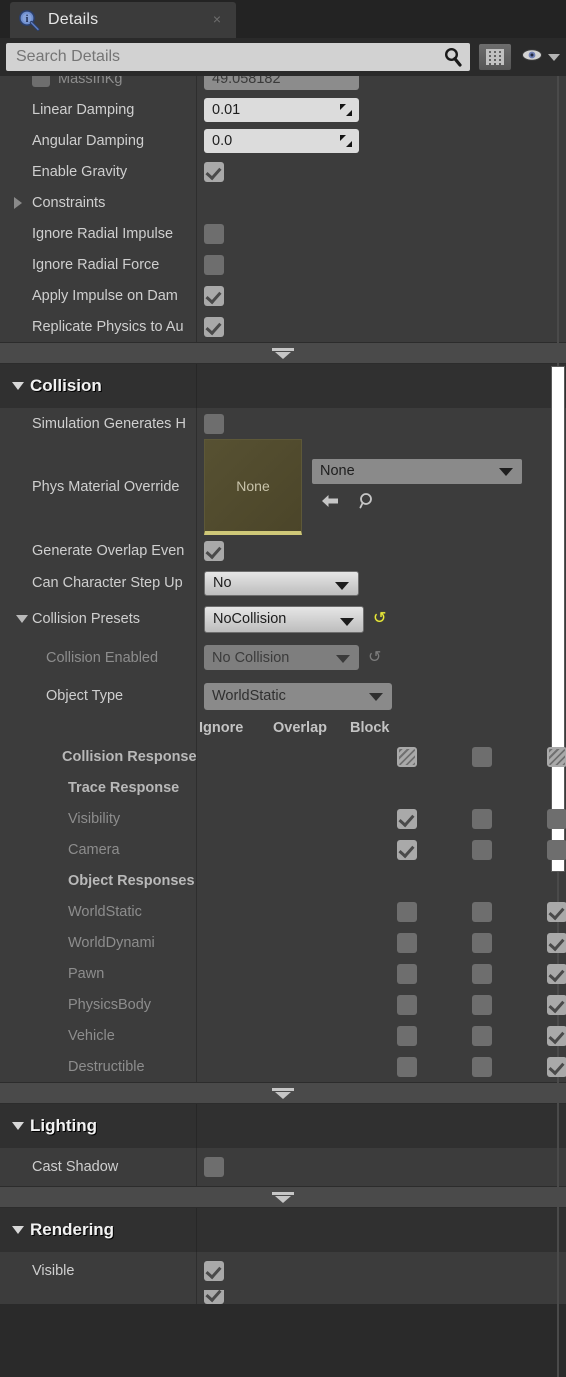 This screenshot has width=566, height=1377. What do you see at coordinates (482, 911) in the screenshot?
I see `worldstatic-overlap-checkbox` at bounding box center [482, 911].